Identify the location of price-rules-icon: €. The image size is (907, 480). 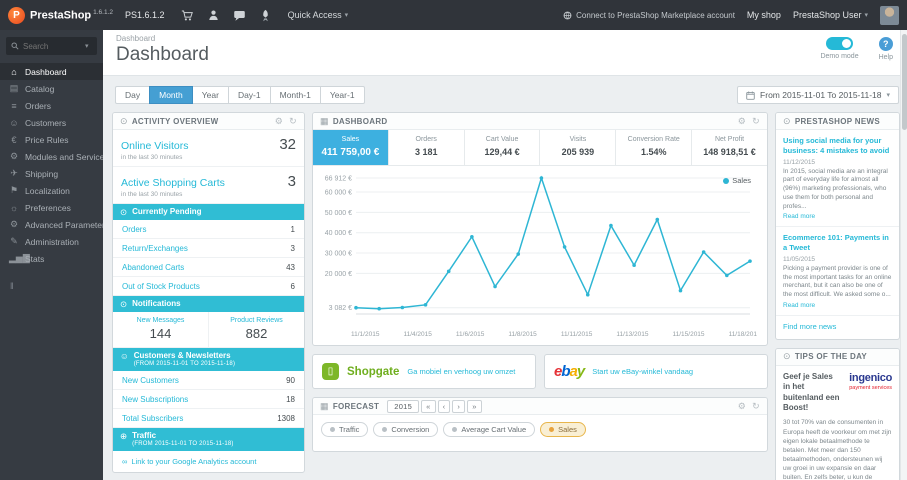
(14, 139).